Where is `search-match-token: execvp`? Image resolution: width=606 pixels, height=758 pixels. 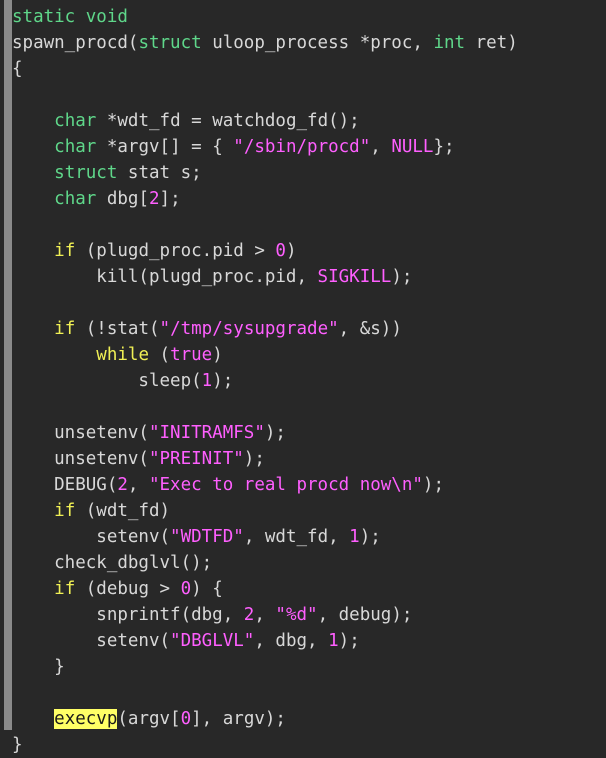
search-match-token: execvp is located at coordinates (86, 719).